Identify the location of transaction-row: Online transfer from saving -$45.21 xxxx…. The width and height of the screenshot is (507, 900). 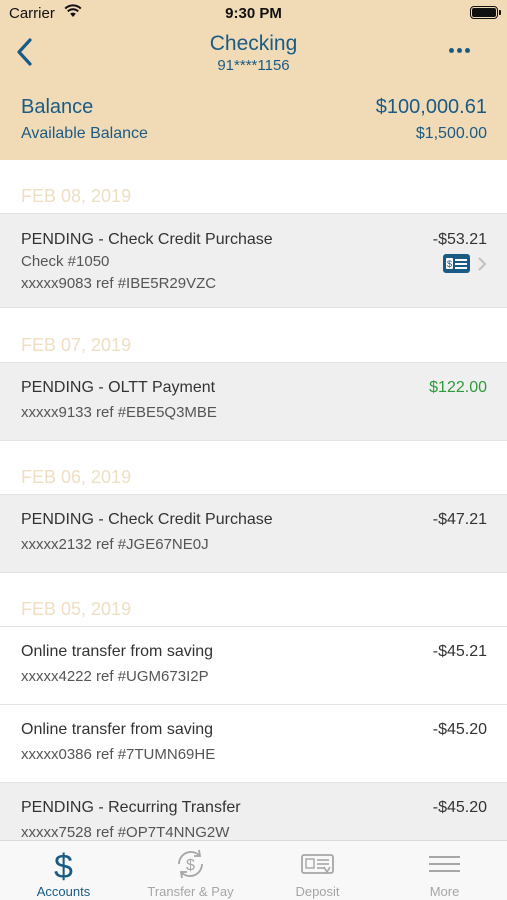
(253, 665).